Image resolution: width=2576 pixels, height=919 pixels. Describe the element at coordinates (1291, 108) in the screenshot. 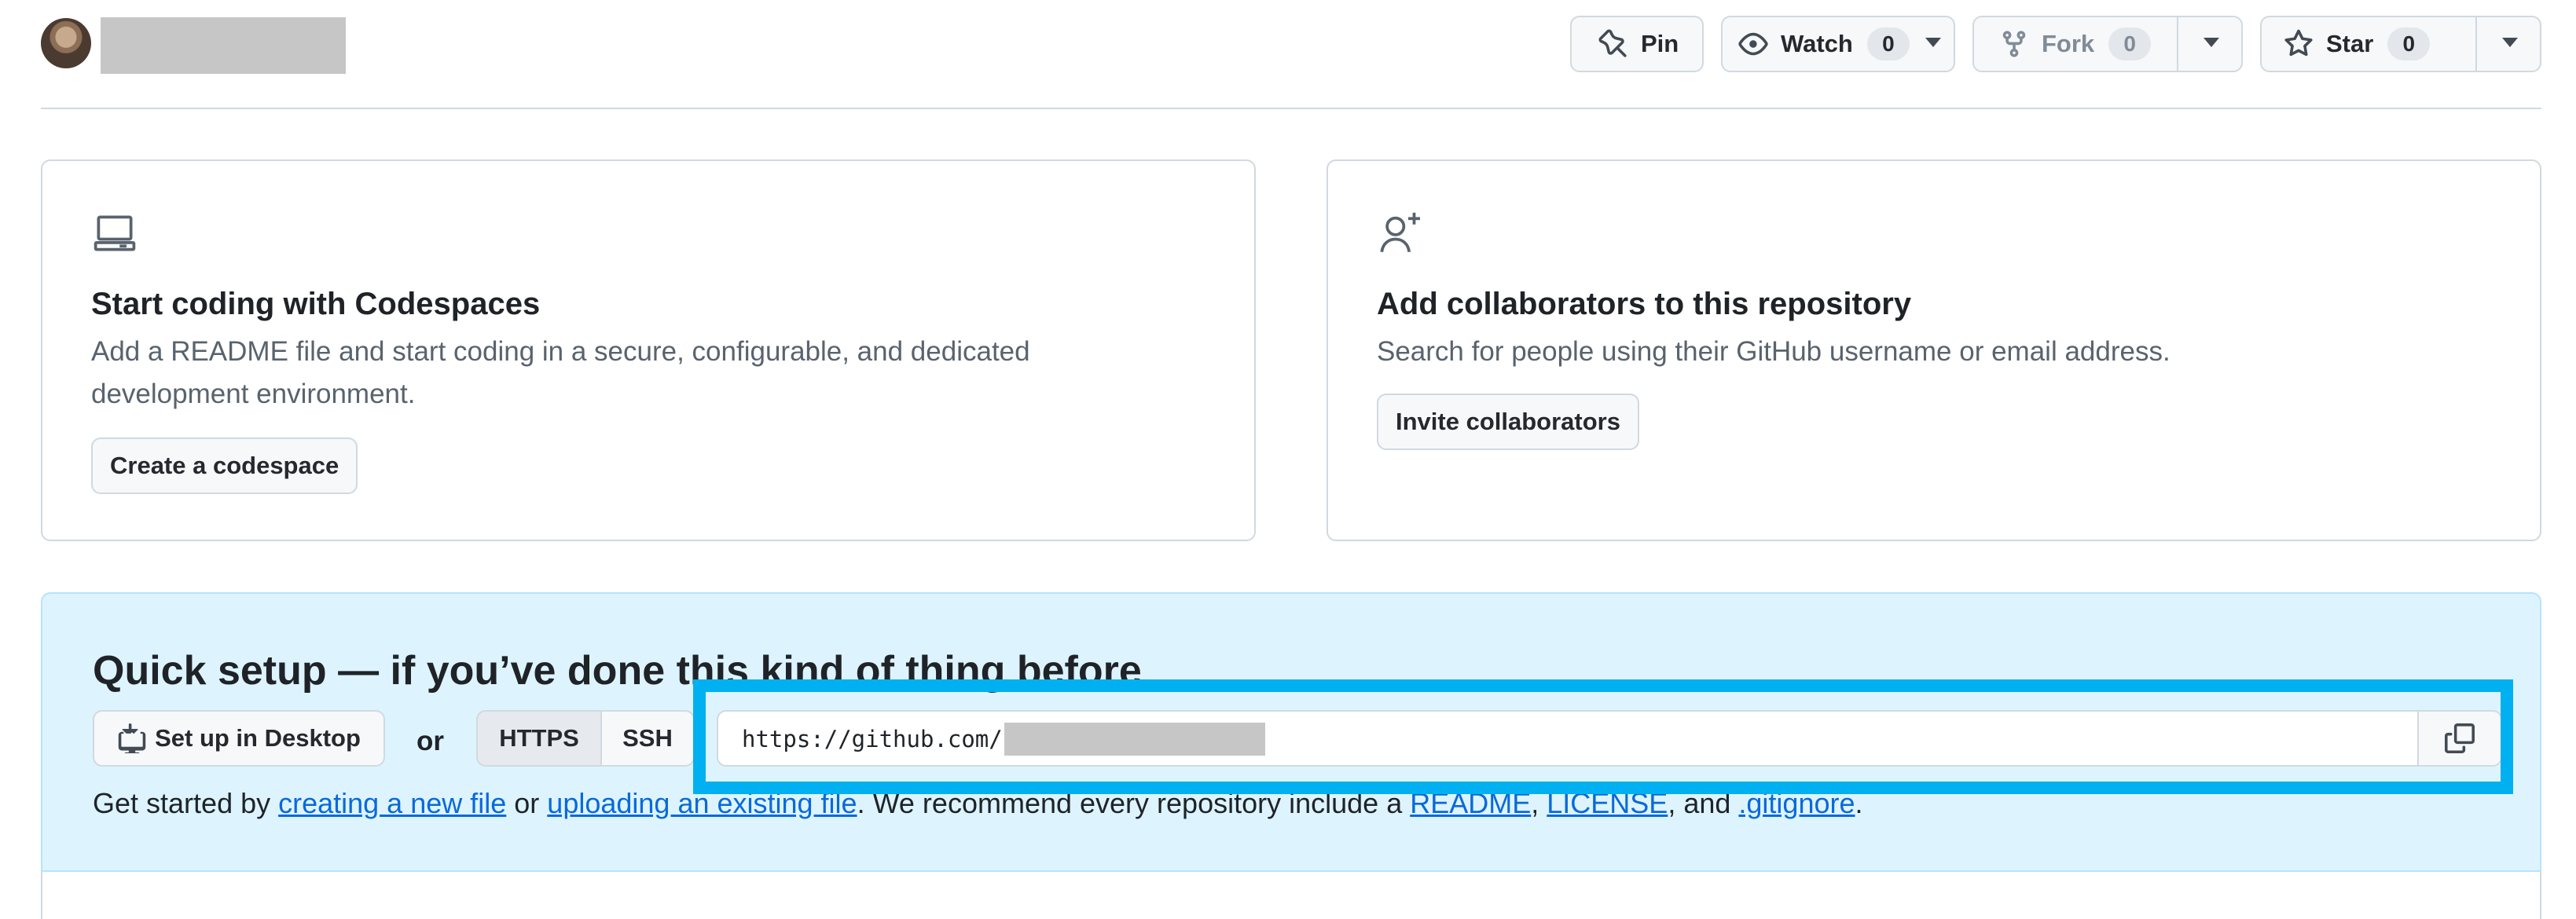

I see `header-divider` at that location.